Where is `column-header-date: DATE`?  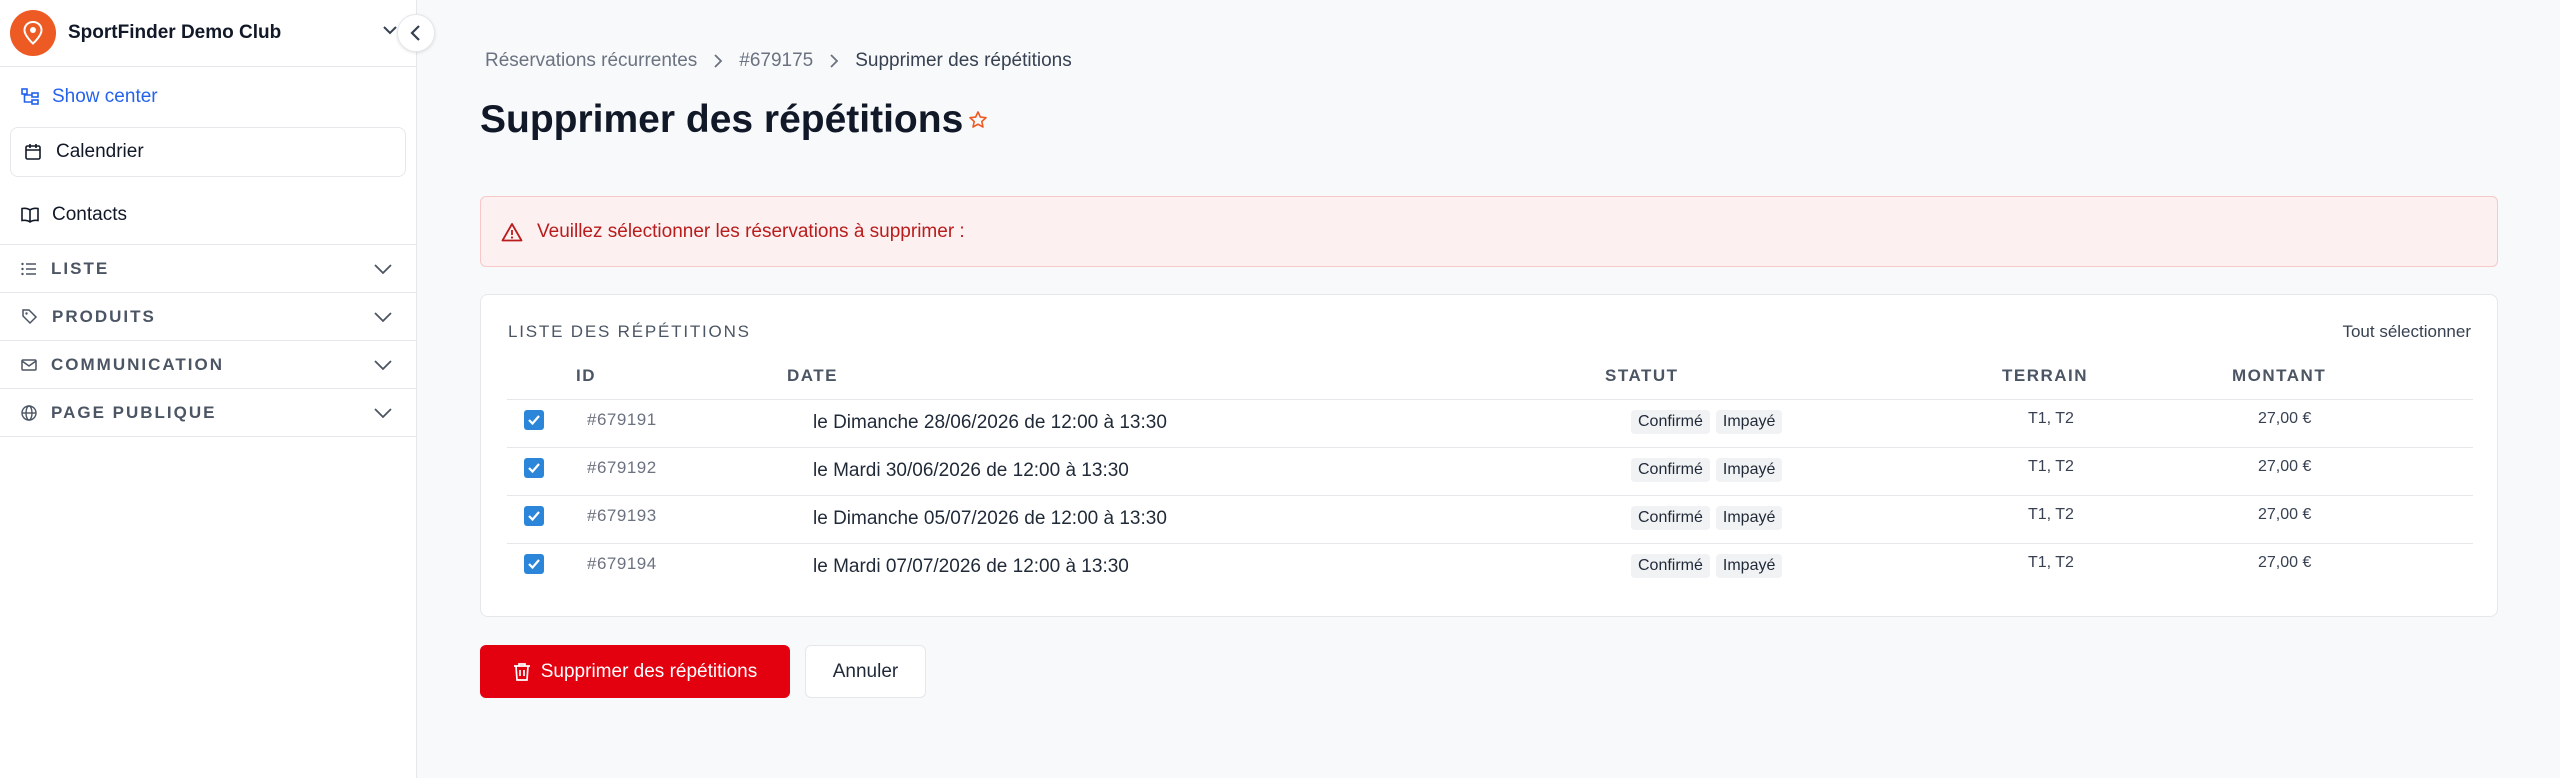 column-header-date: DATE is located at coordinates (813, 375).